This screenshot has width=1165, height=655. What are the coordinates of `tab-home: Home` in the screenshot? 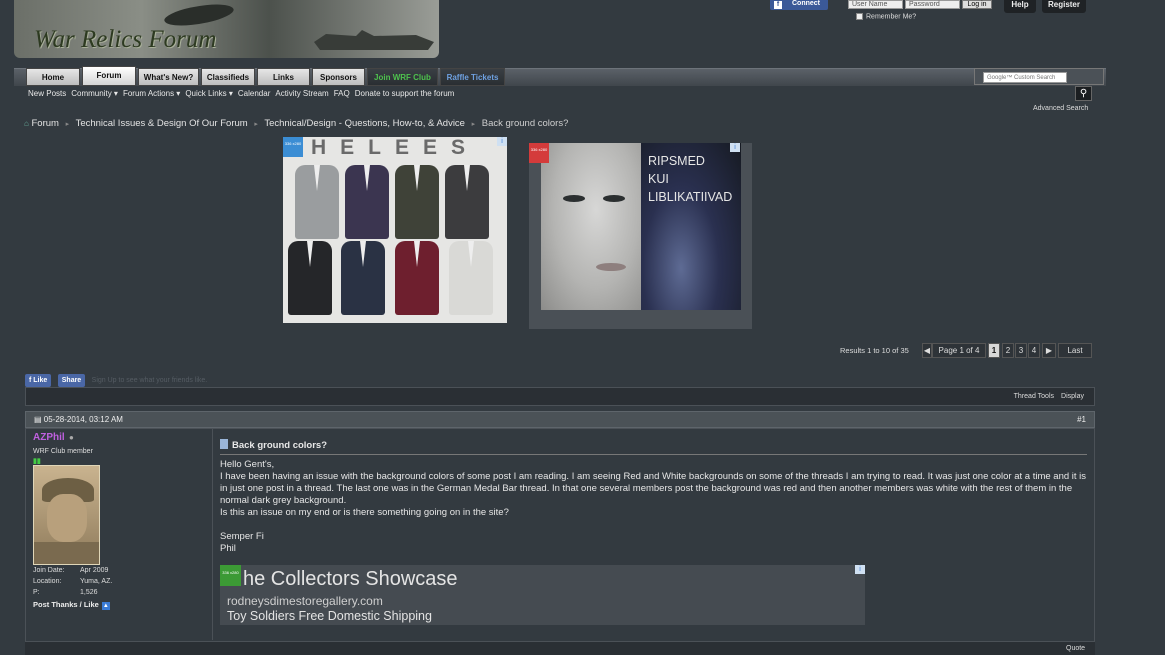 It's located at (53, 77).